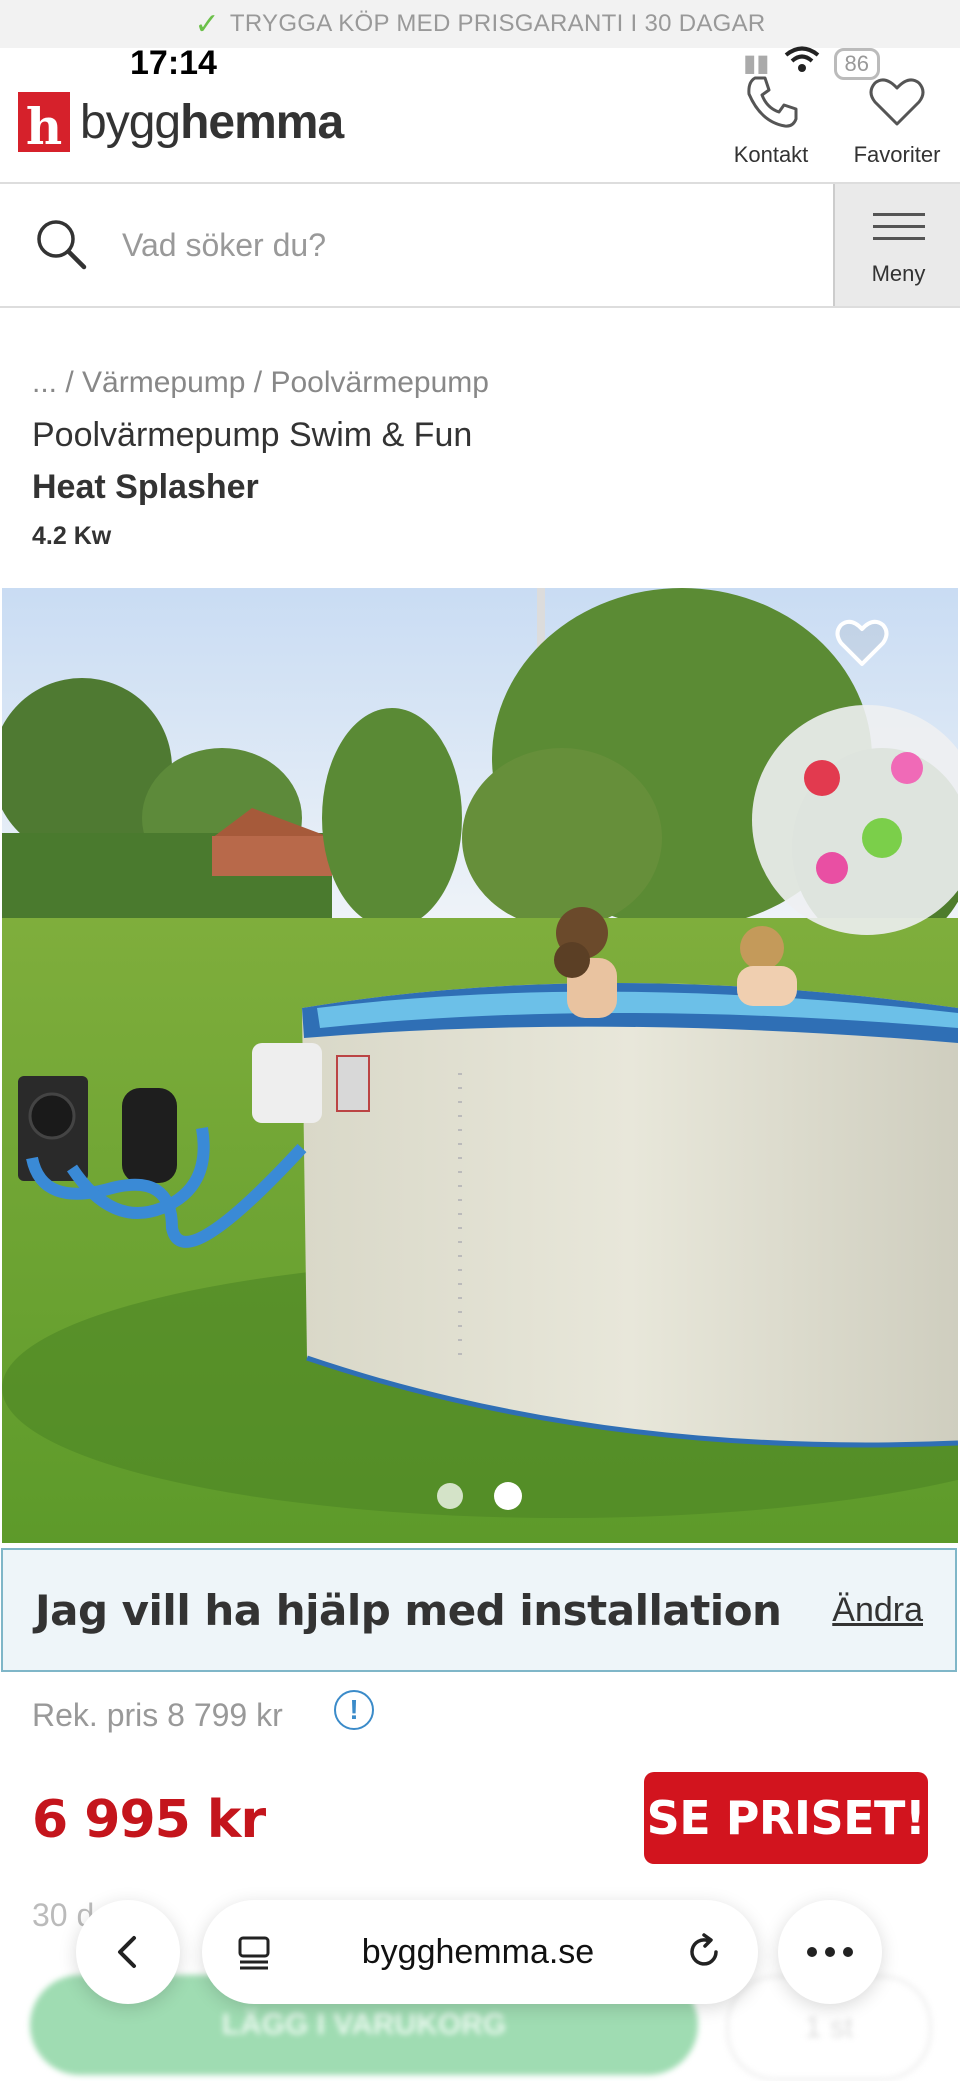  Describe the element at coordinates (252, 435) in the screenshot. I see `product-brand-line: Poolvärmepump Swim & Fun` at that location.